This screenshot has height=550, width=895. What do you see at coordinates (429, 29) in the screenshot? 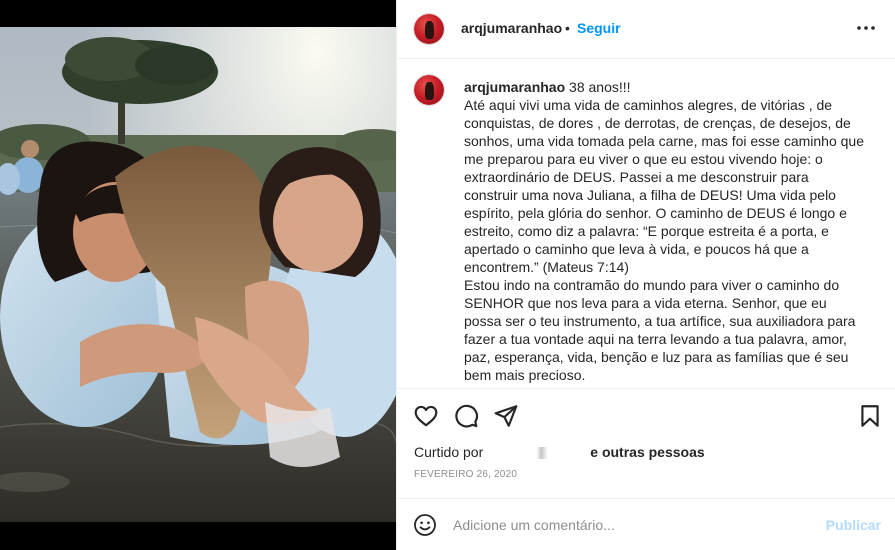
I see `profile-avatar` at bounding box center [429, 29].